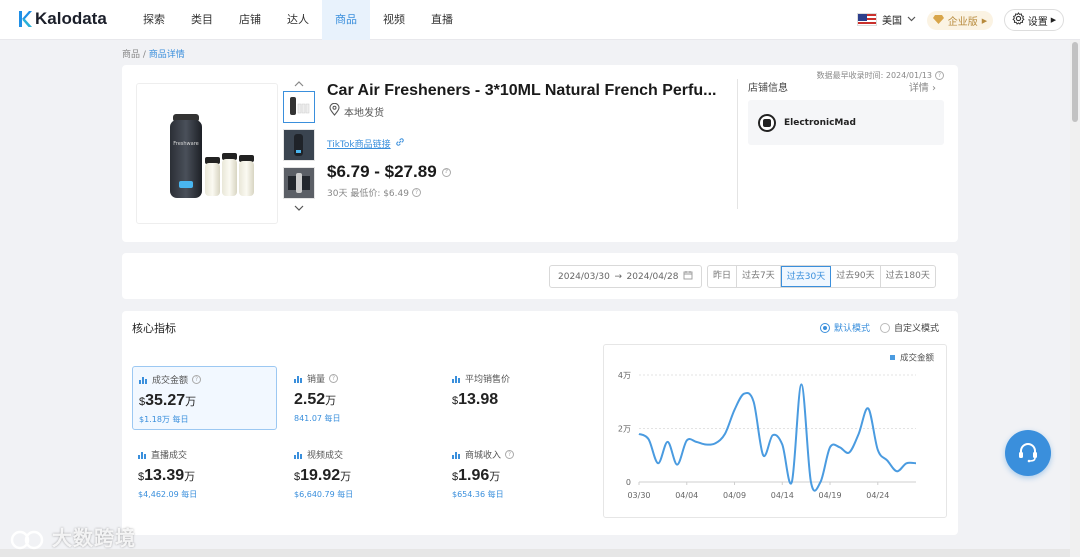  What do you see at coordinates (394, 20) in the screenshot?
I see `nav-item-5: 视频` at bounding box center [394, 20].